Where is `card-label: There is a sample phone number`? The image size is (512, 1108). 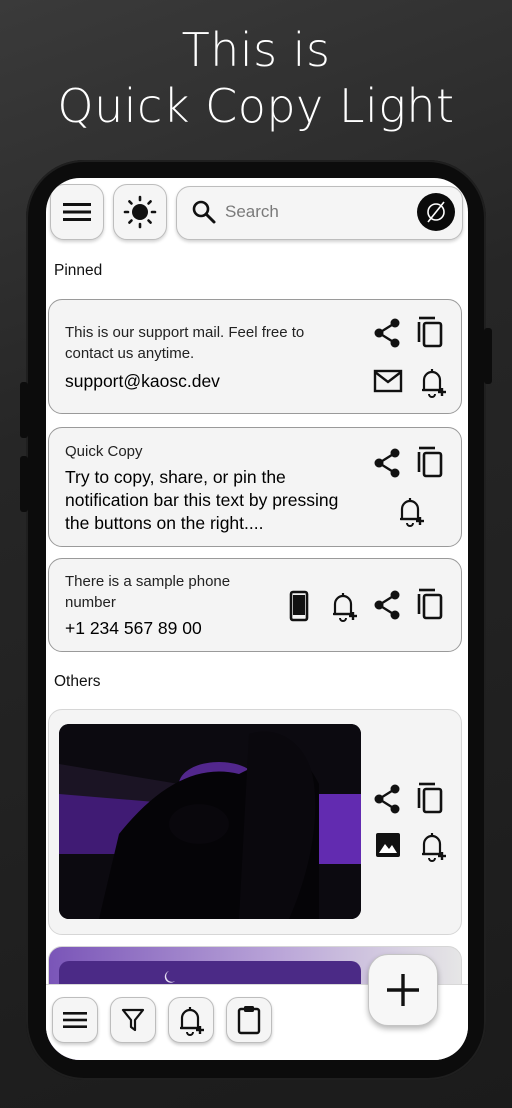
card-label: There is a sample phone number is located at coordinates (148, 592).